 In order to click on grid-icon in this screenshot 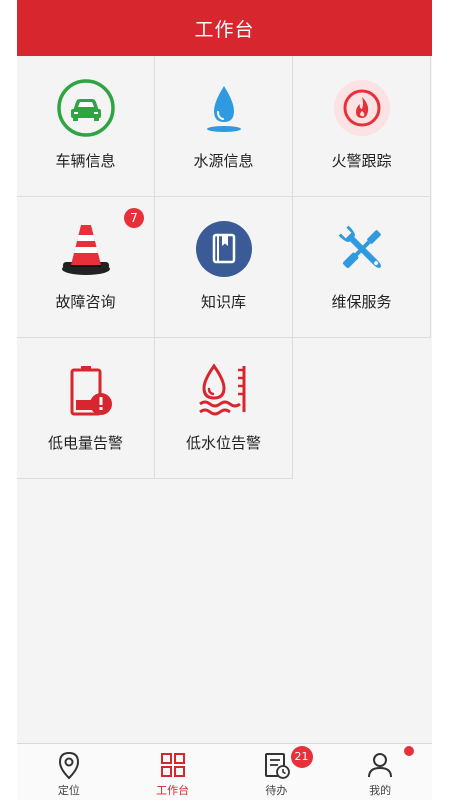, I will do `click(172, 765)`.